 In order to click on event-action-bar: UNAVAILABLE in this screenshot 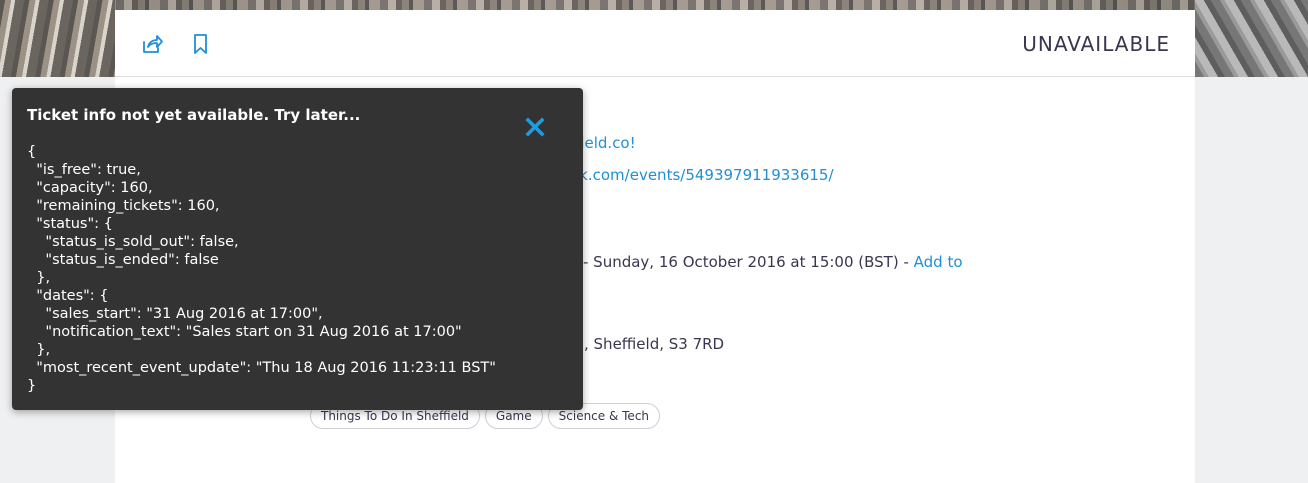, I will do `click(655, 43)`.